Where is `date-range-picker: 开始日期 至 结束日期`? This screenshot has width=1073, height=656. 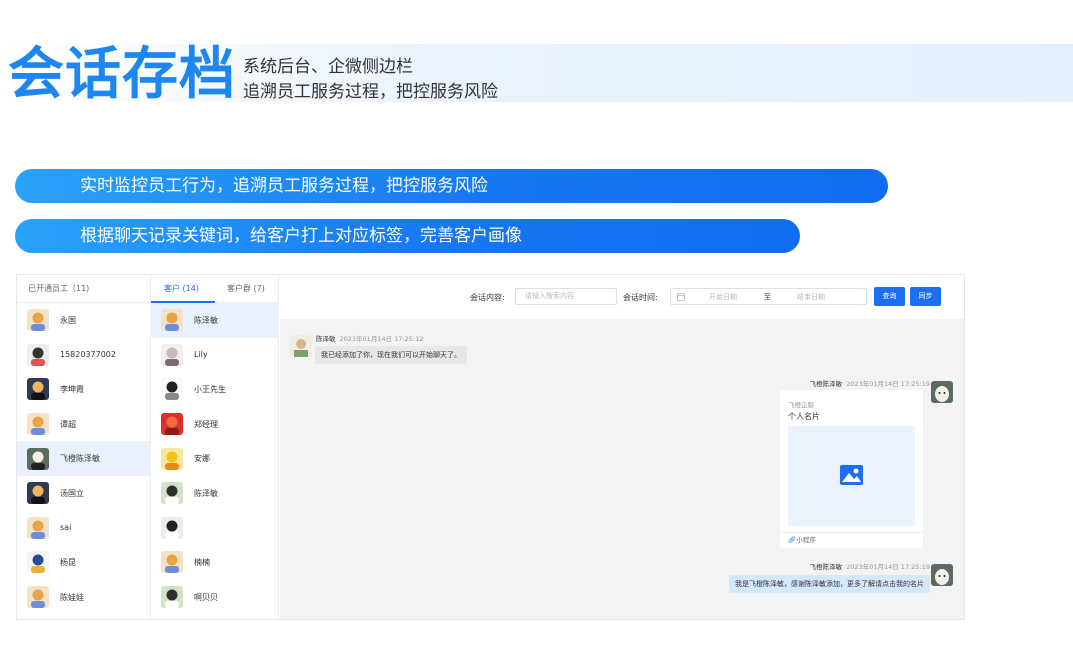 date-range-picker: 开始日期 至 结束日期 is located at coordinates (768, 296).